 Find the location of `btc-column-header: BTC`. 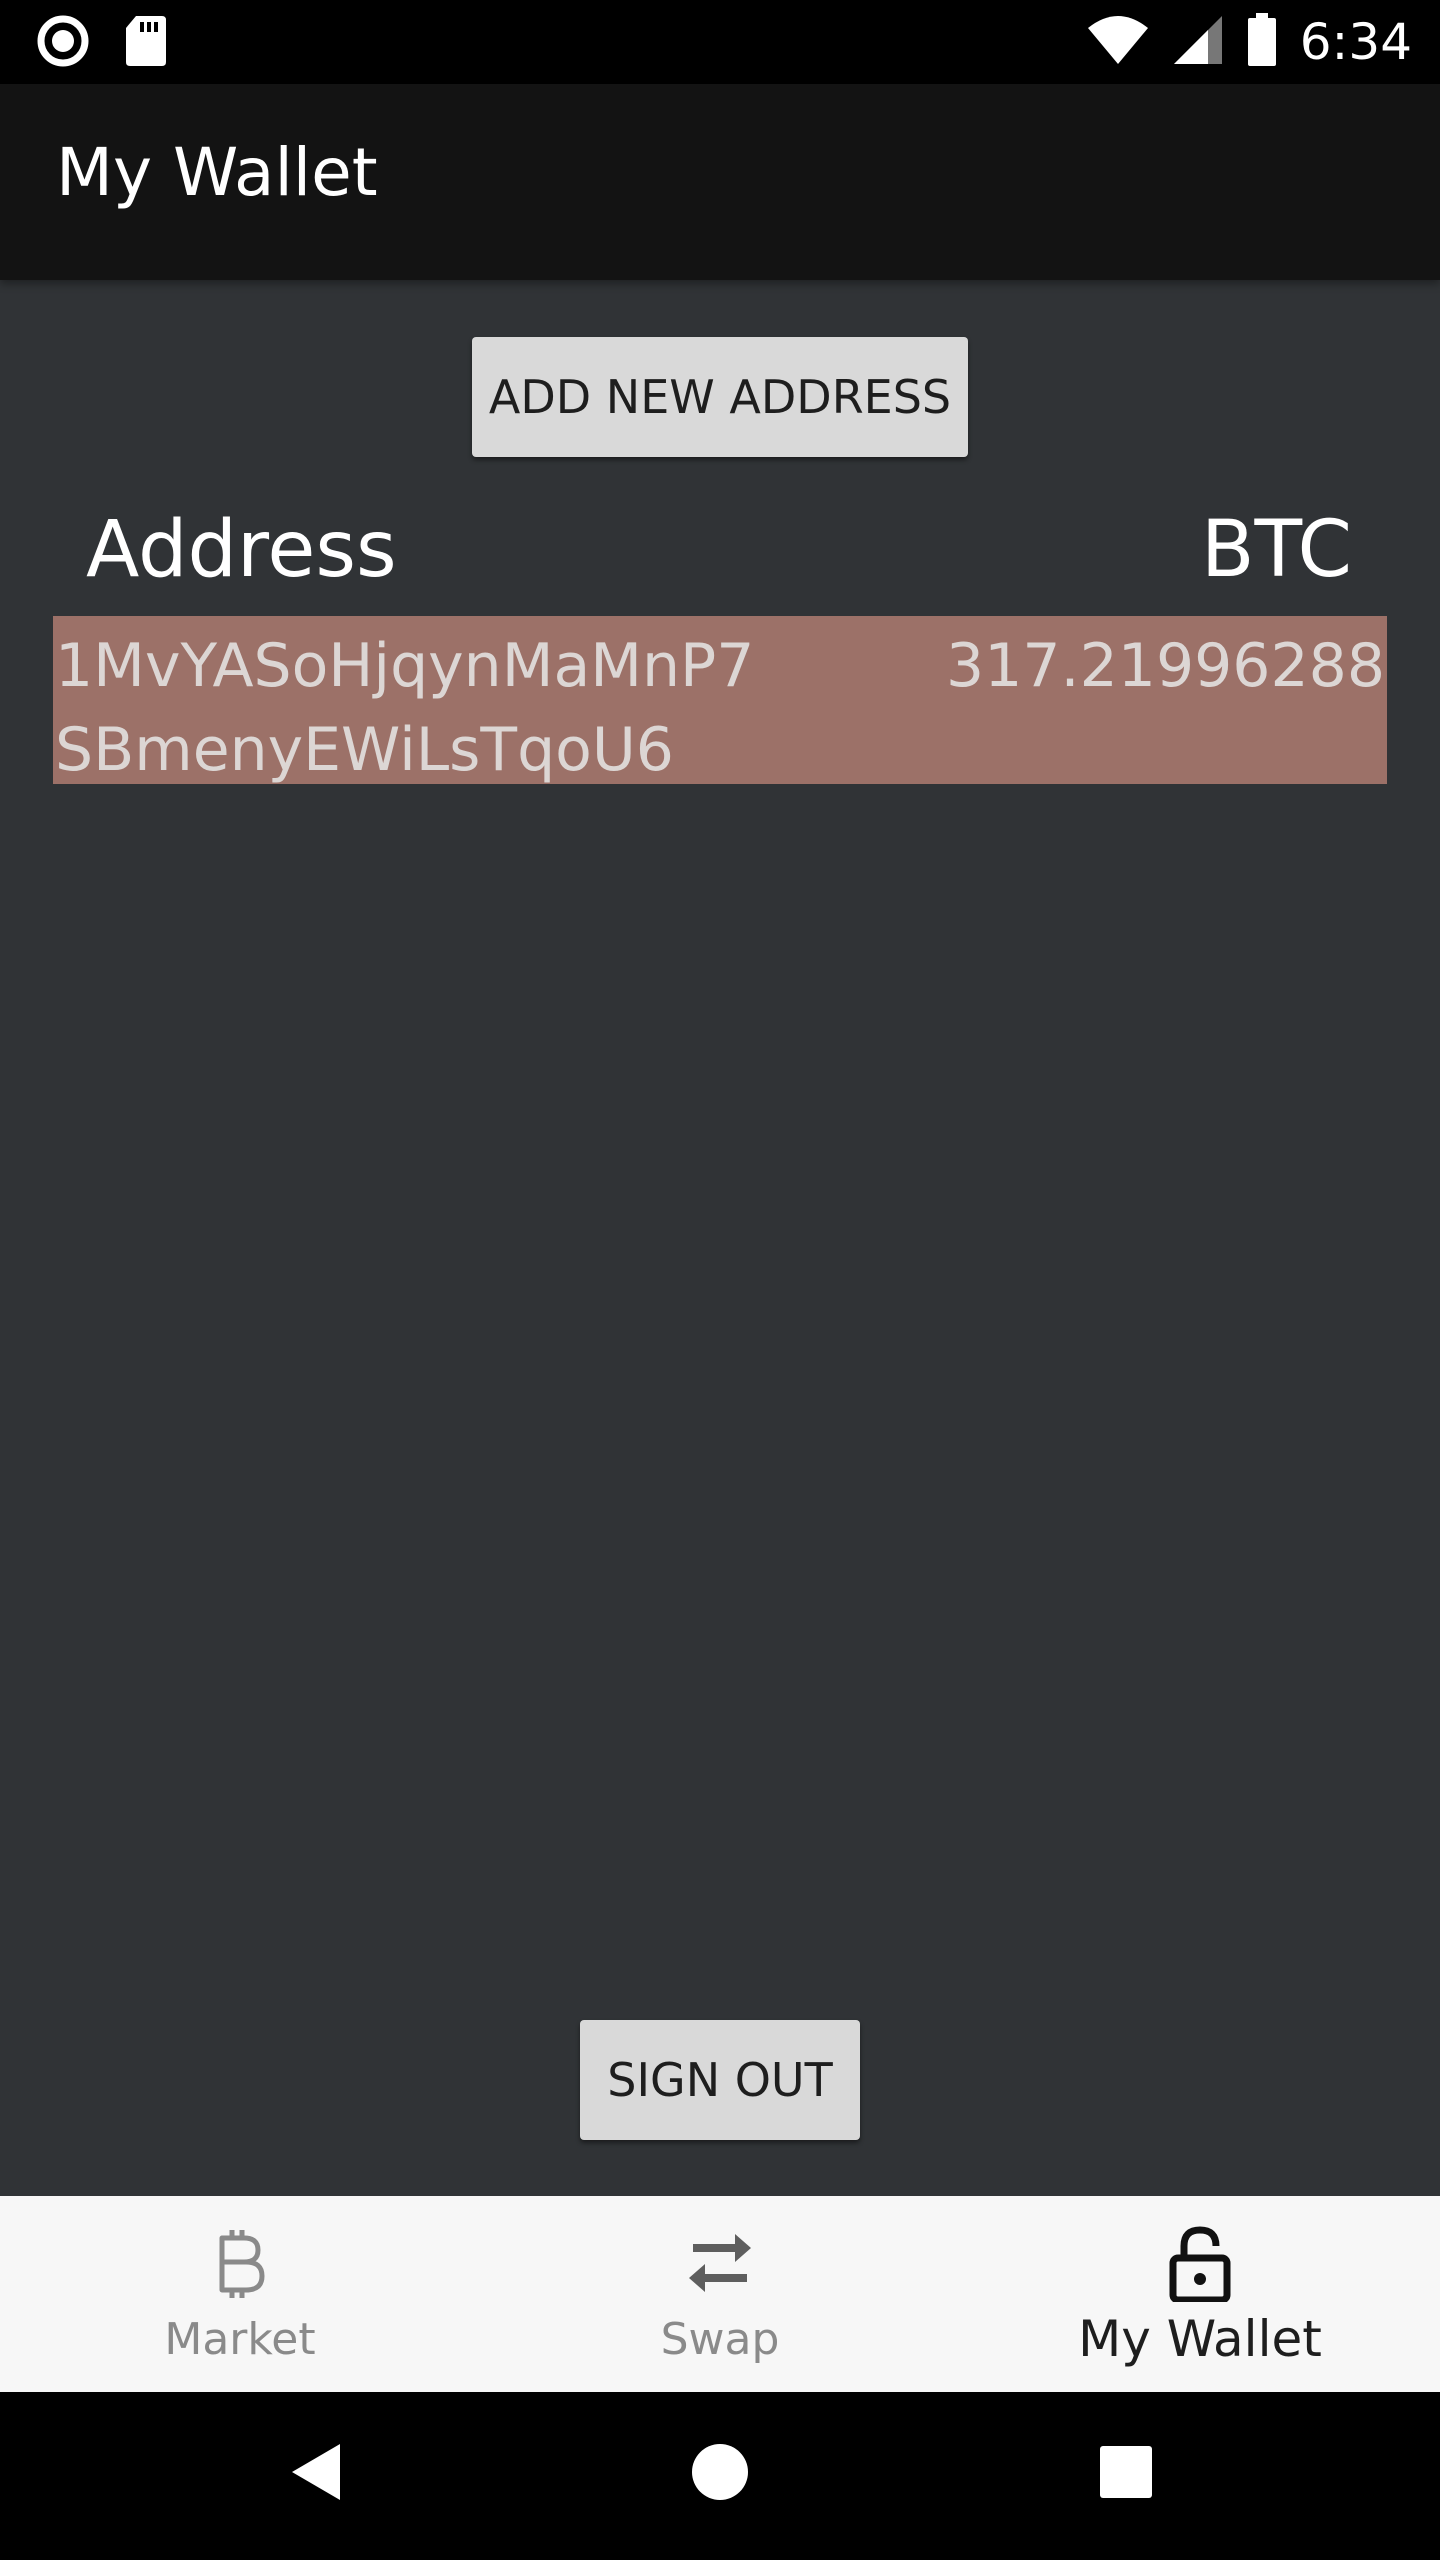

btc-column-header: BTC is located at coordinates (1276, 550).